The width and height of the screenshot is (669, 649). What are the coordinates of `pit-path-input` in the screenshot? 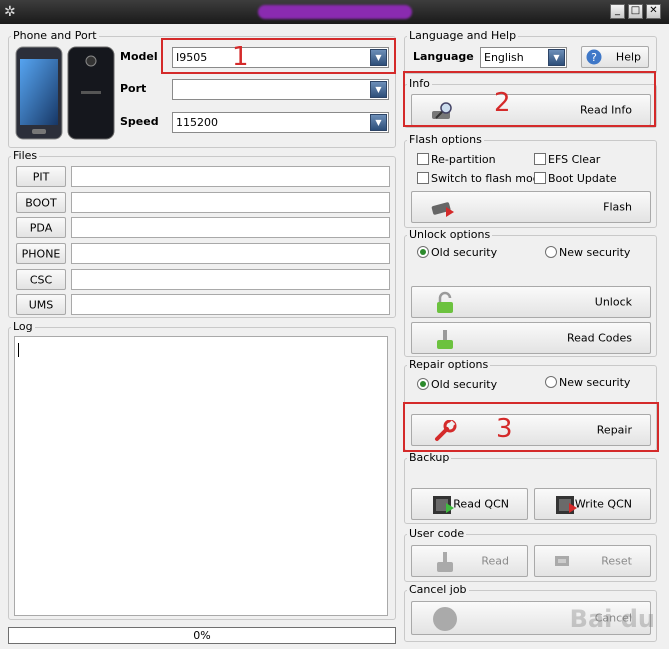 It's located at (230, 176).